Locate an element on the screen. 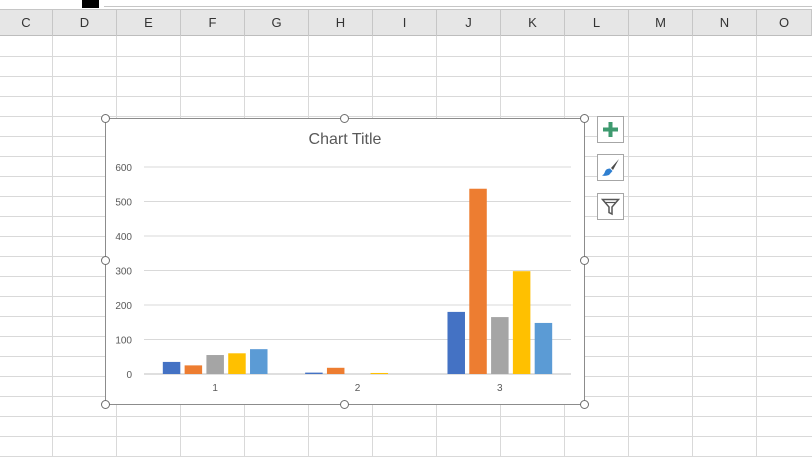 The width and height of the screenshot is (812, 457). y-tick-label: 600 is located at coordinates (123, 168).